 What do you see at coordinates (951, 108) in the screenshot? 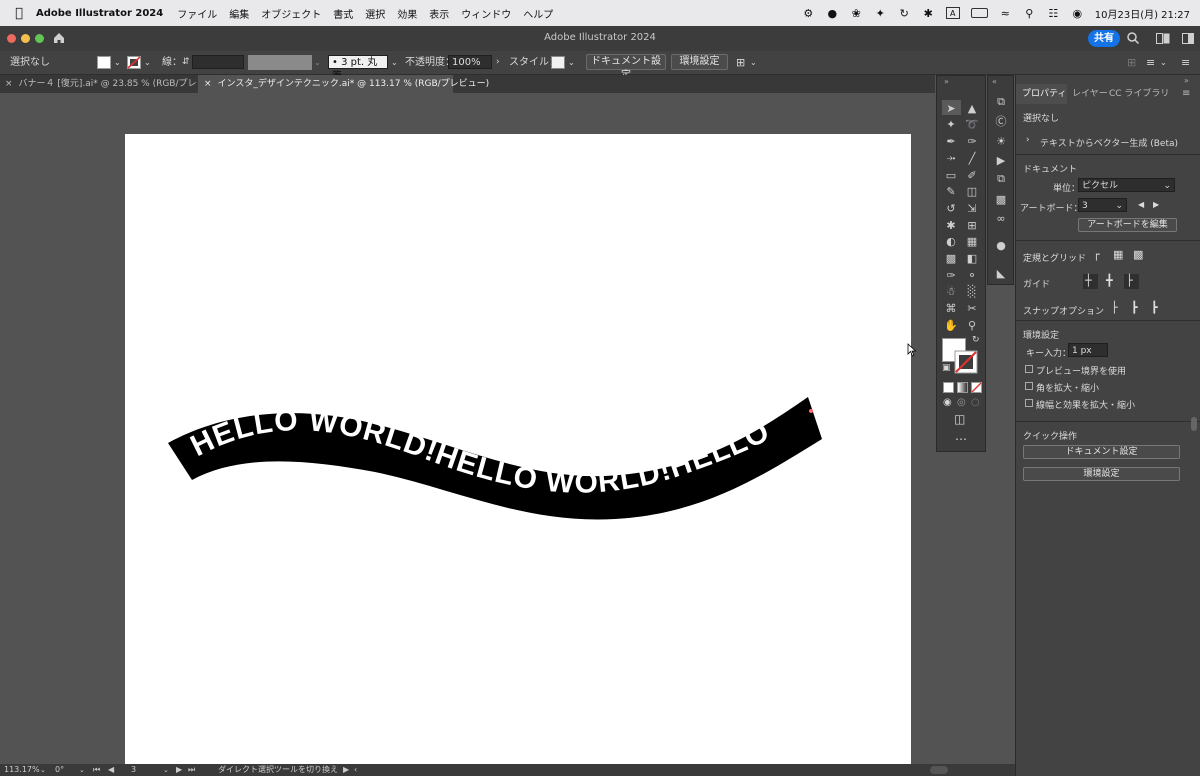
I see `selection-tool-icon: ➤` at bounding box center [951, 108].